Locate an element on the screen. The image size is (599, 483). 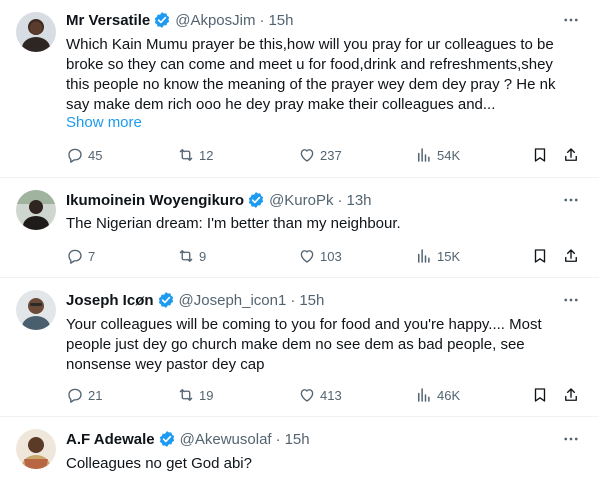
tweet-header: Joseph Icøn @Joseph_icon1 · 15h is located at coordinates (195, 300).